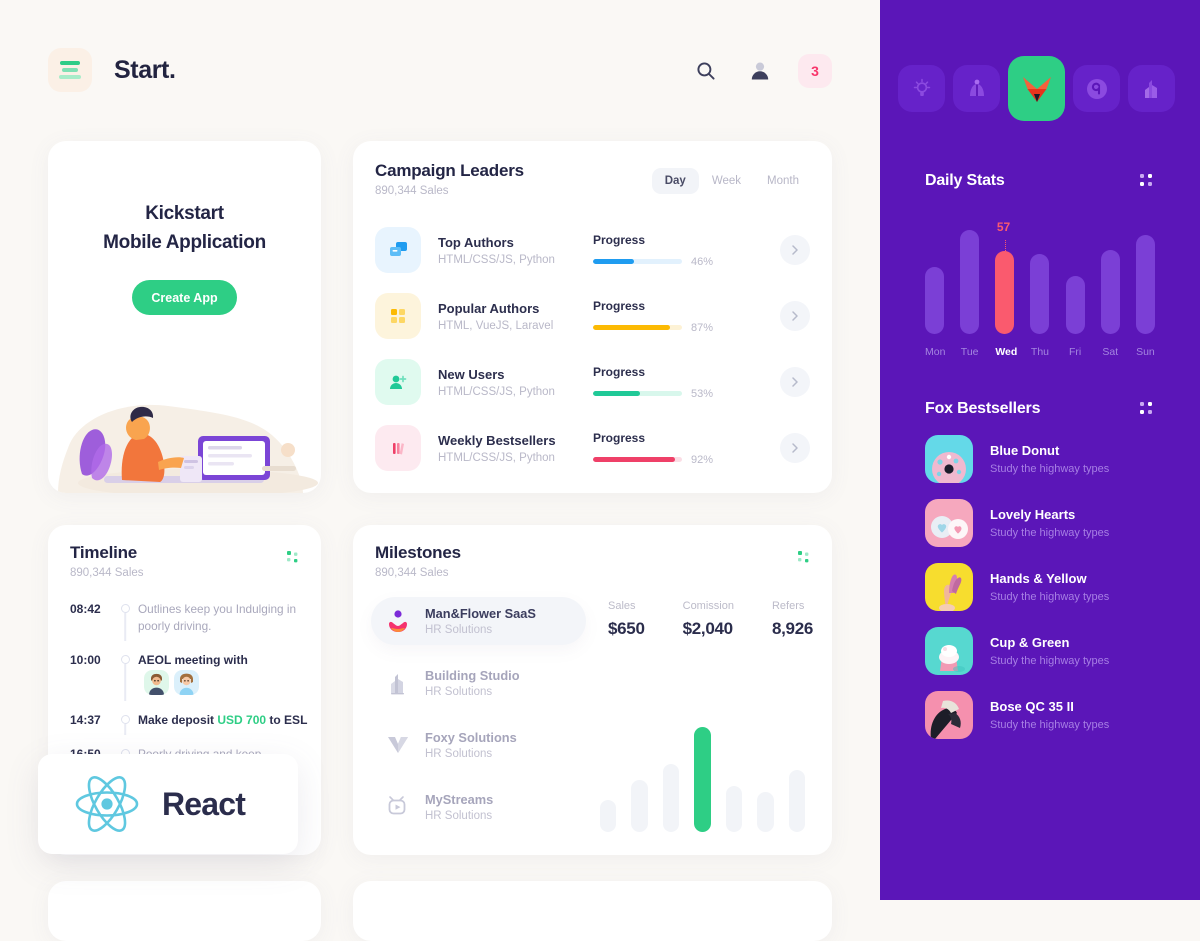 This screenshot has height=941, width=1200. I want to click on progress-percent: 53%, so click(702, 393).